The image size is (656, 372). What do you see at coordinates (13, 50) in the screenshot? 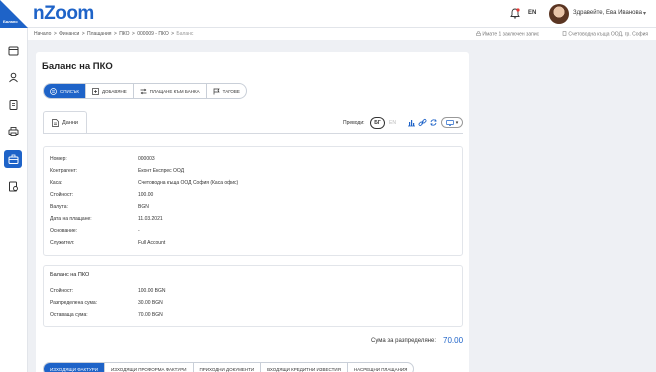
I see `calendar-icon` at bounding box center [13, 50].